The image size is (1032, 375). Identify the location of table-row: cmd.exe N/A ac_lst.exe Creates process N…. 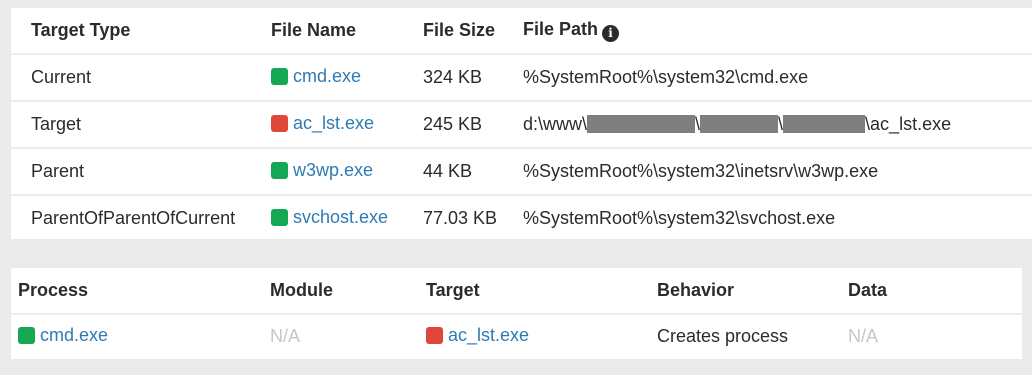
(516, 335).